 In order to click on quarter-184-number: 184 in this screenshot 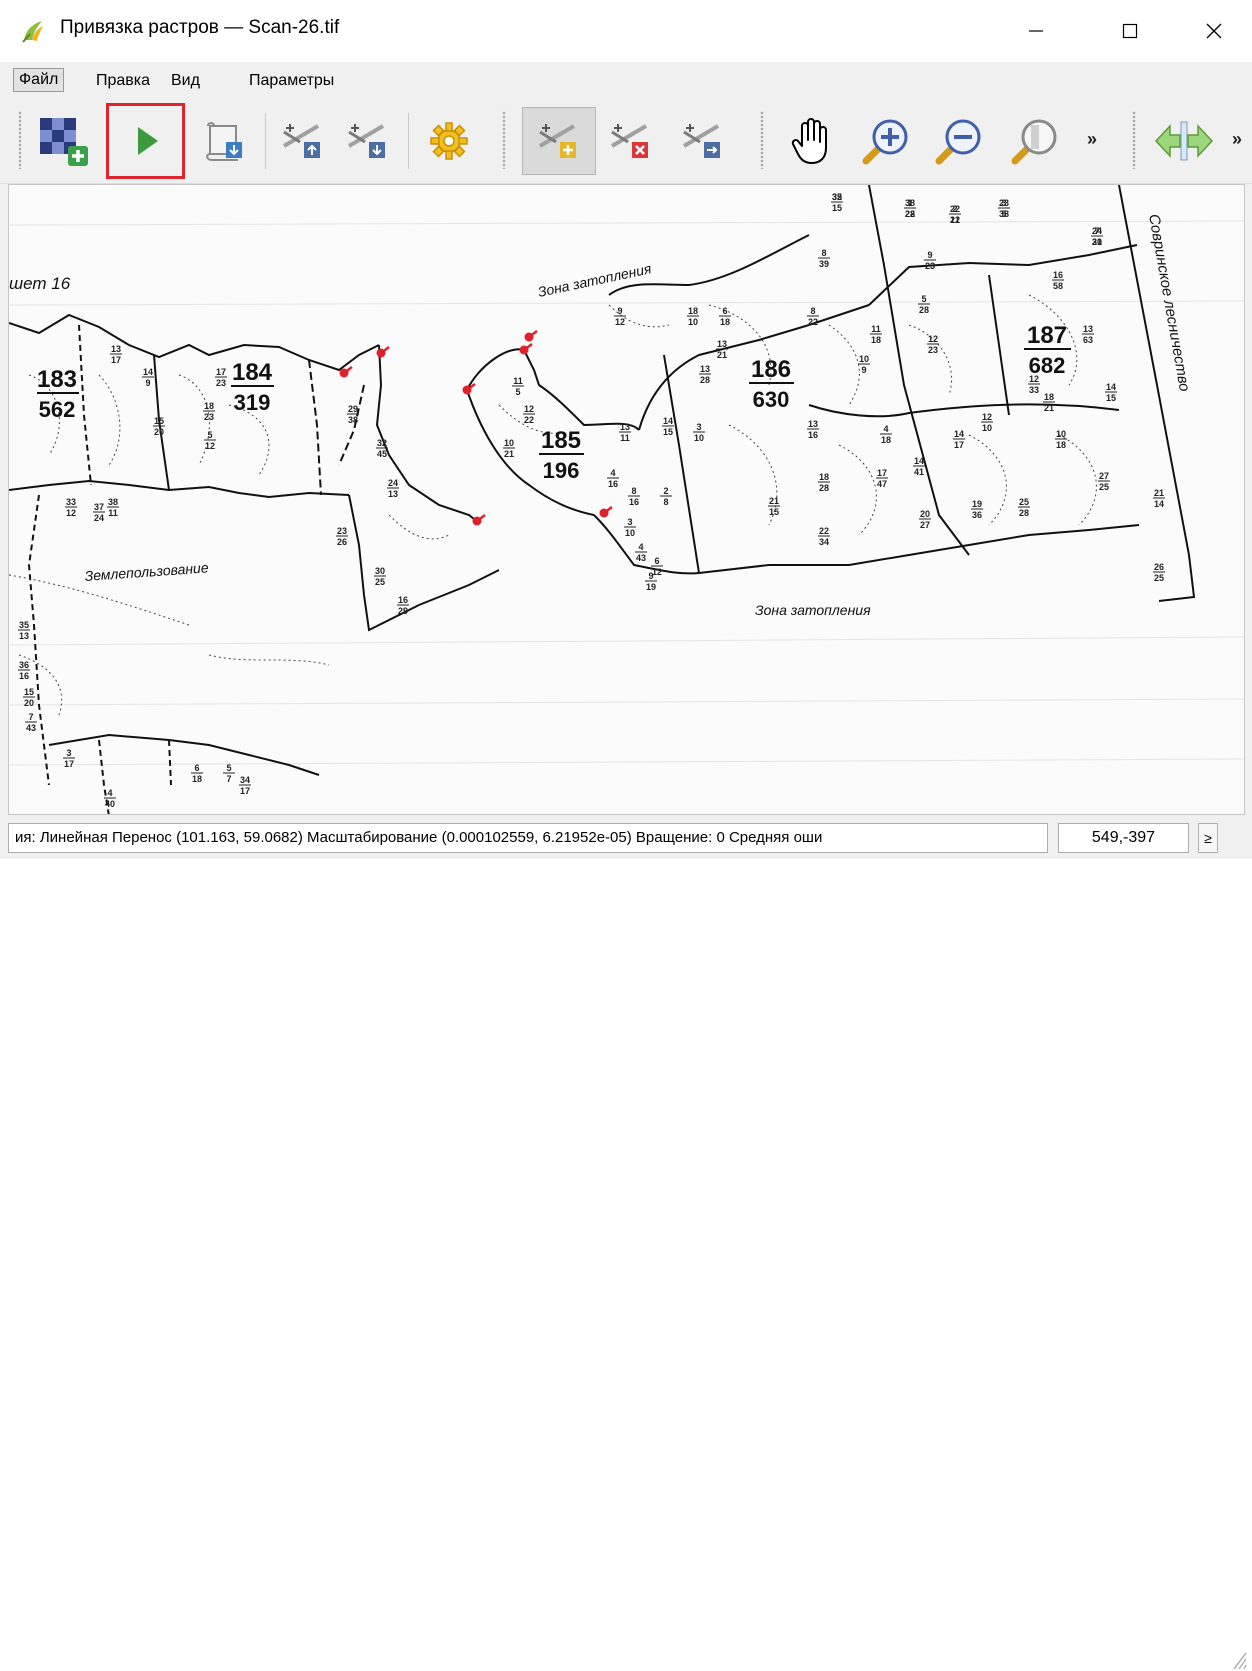, I will do `click(252, 372)`.